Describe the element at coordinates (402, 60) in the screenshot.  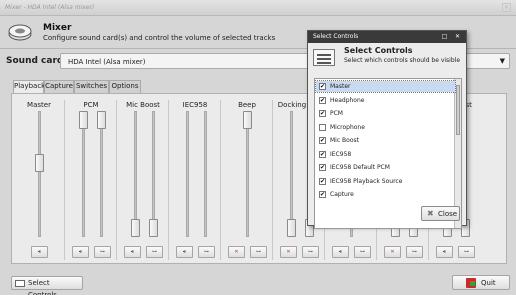
I see `dialog-subtitle: Select which controls should be visible` at that location.